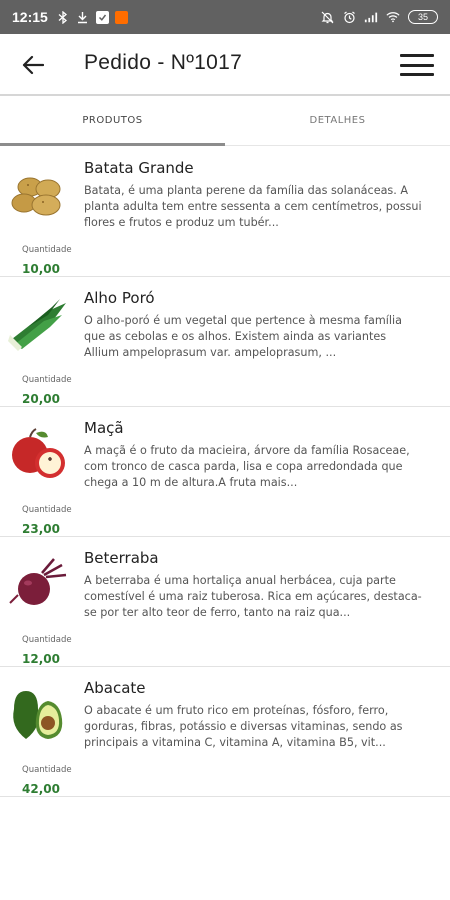 The image size is (450, 900). I want to click on quantity-value: 42,00, so click(41, 789).